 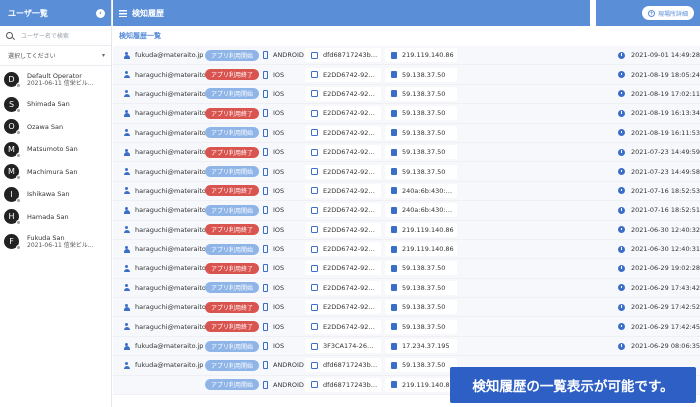 What do you see at coordinates (100, 13) in the screenshot?
I see `collapse-icon: ‹` at bounding box center [100, 13].